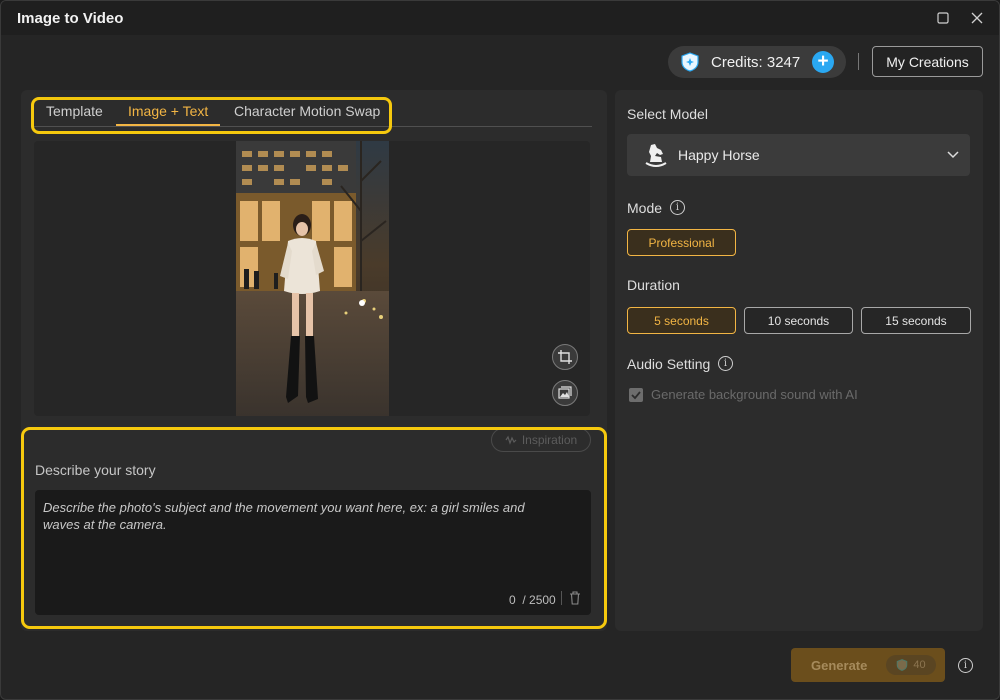 The image size is (1000, 700). I want to click on crop-button, so click(565, 357).